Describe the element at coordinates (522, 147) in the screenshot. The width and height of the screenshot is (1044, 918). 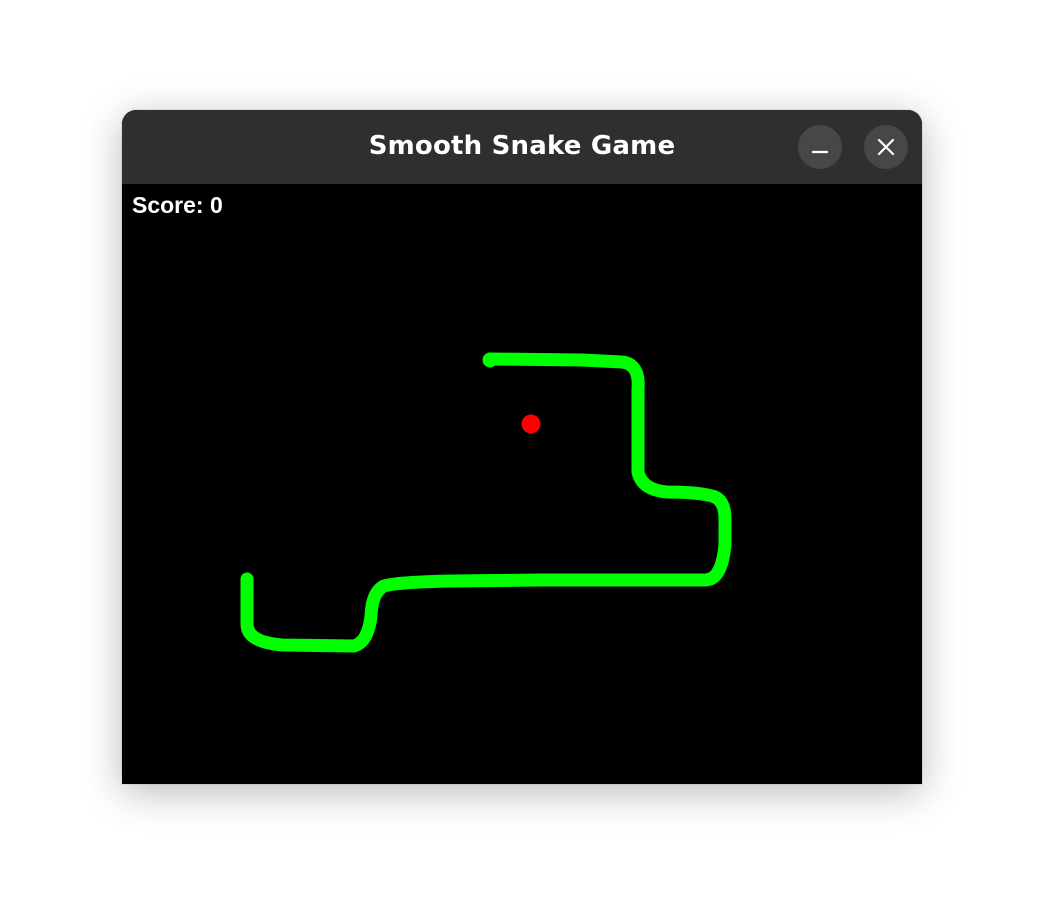
I see `title-bar: Smooth Snake Game` at that location.